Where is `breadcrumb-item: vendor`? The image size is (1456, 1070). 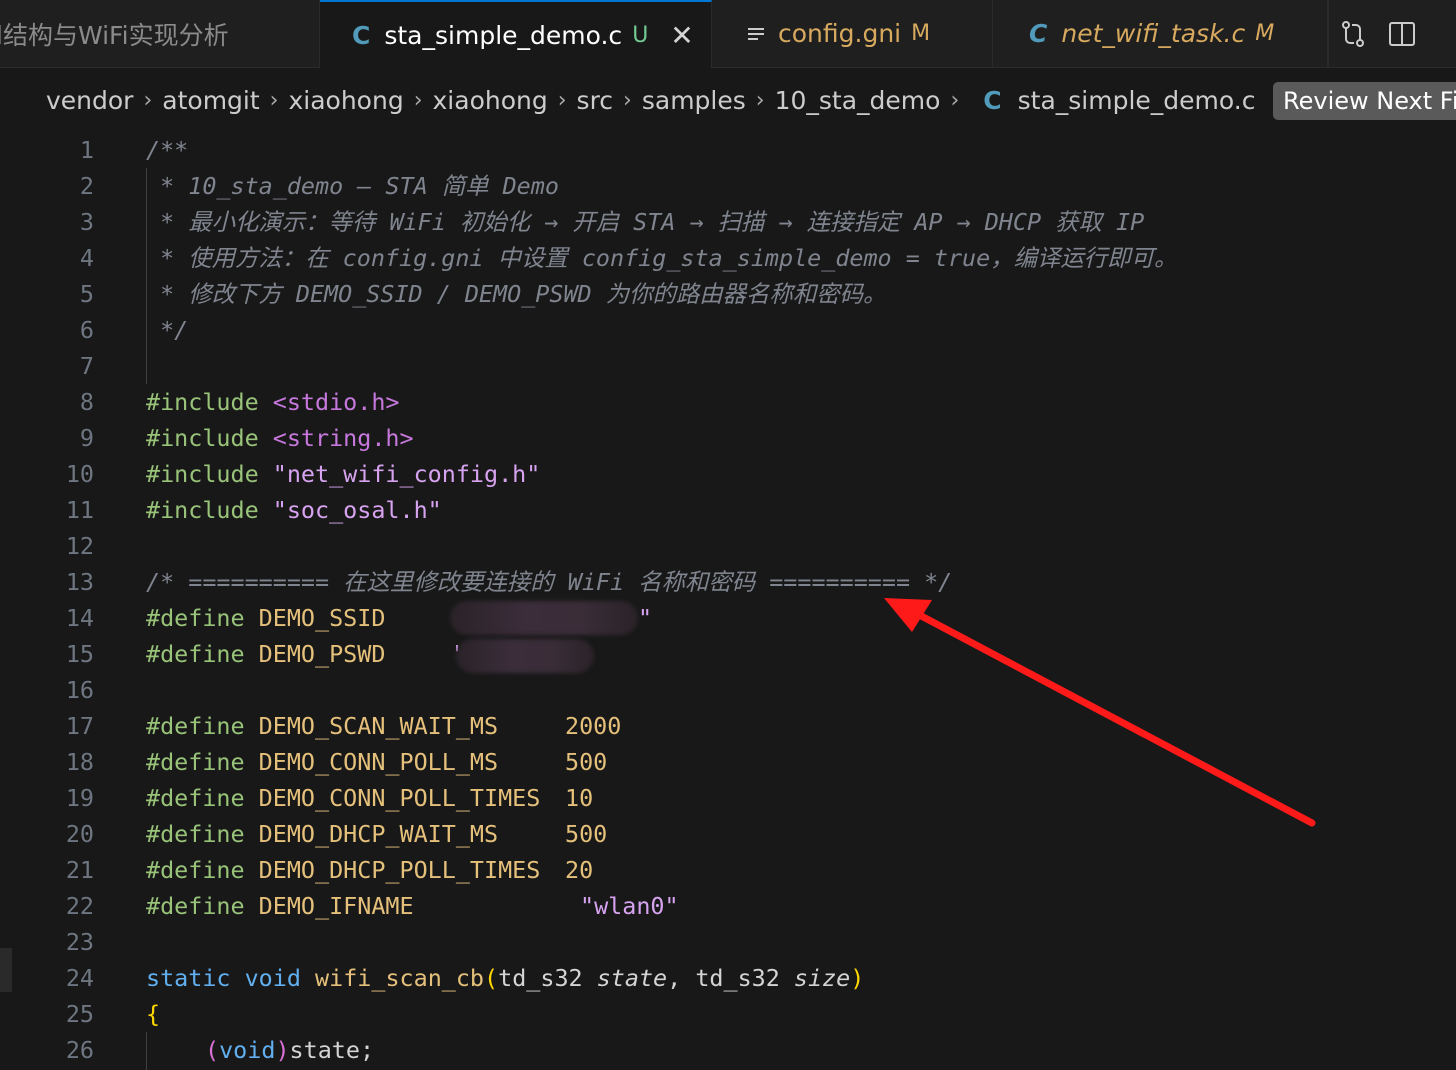 breadcrumb-item: vendor is located at coordinates (89, 100).